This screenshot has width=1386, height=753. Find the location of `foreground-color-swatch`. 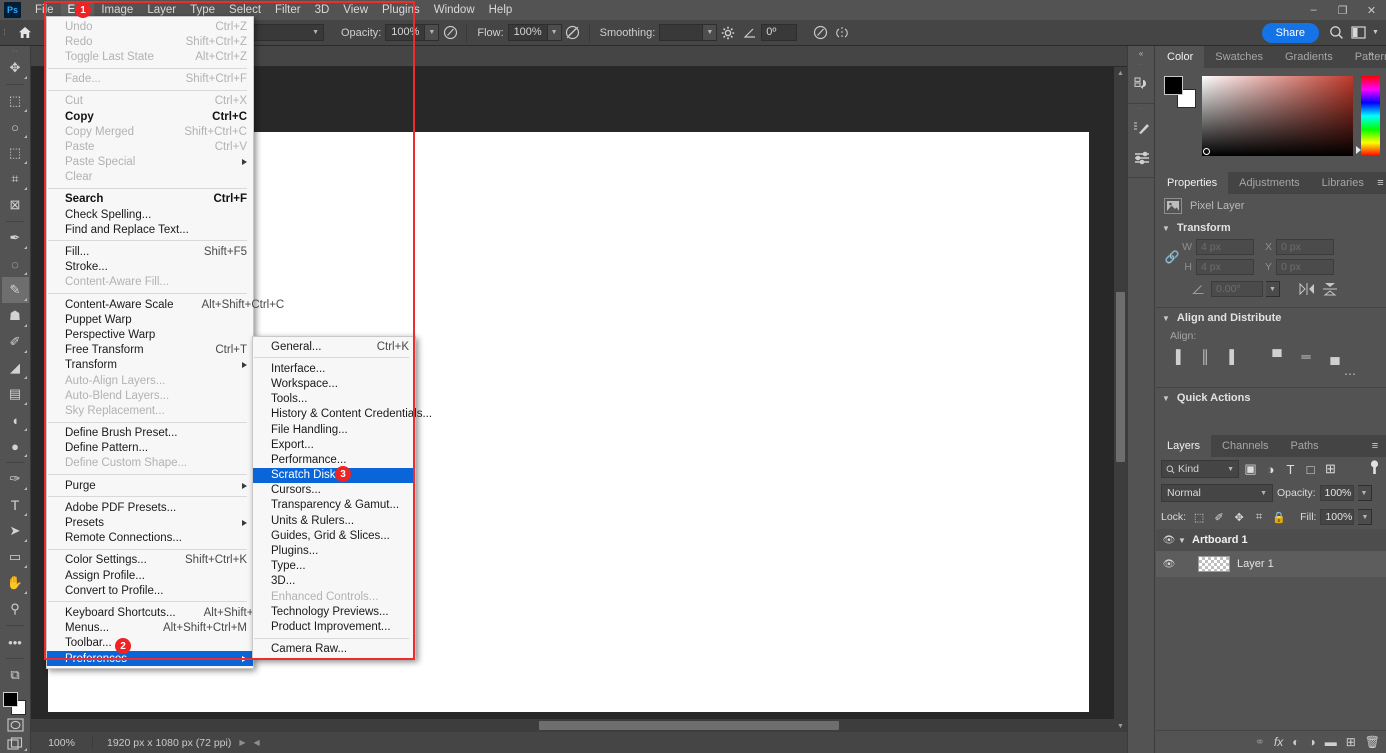

foreground-color-swatch is located at coordinates (10, 699).